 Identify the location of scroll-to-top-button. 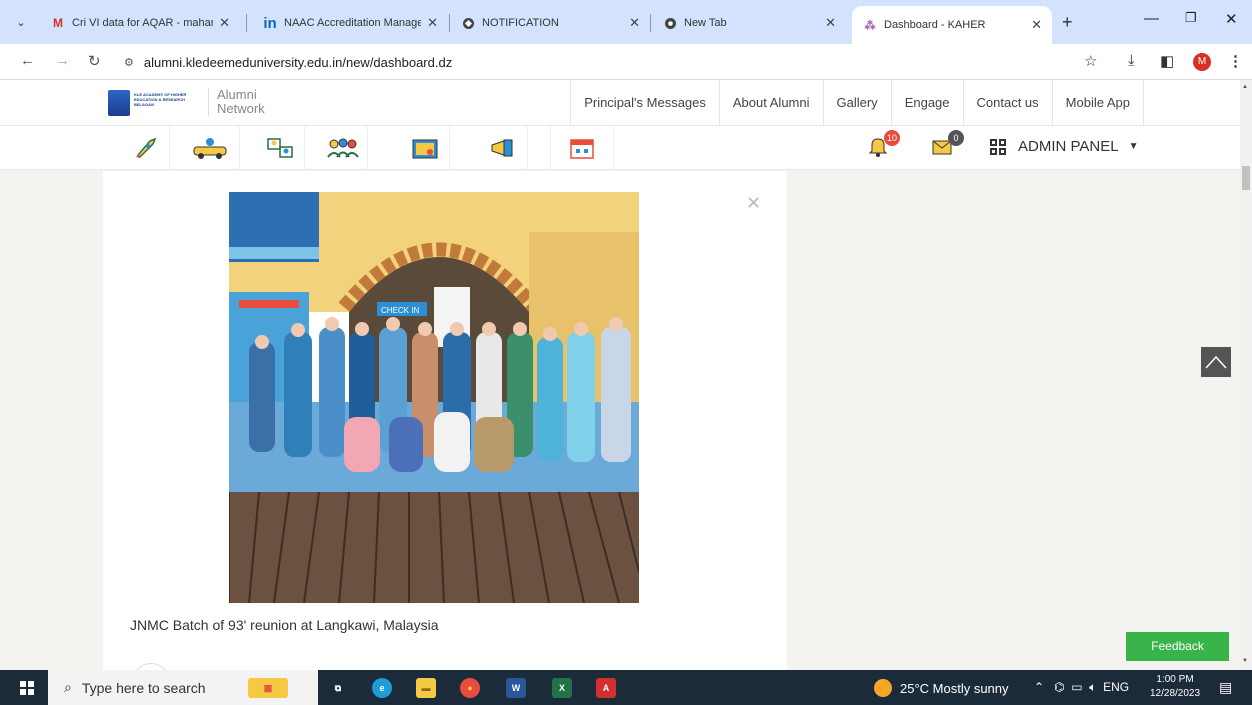
(1216, 362).